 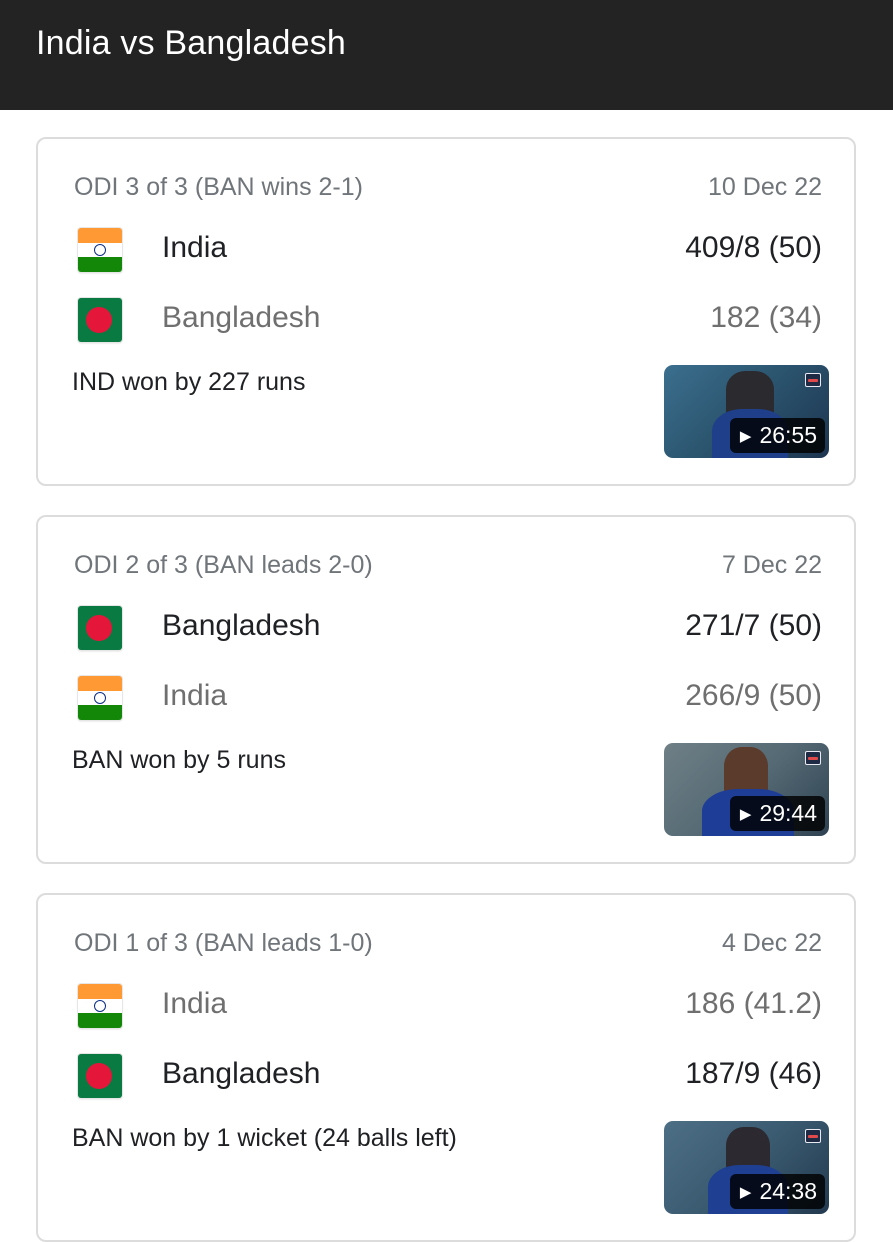 What do you see at coordinates (446, 700) in the screenshot?
I see `team-row-india: India 266/9 (50)` at bounding box center [446, 700].